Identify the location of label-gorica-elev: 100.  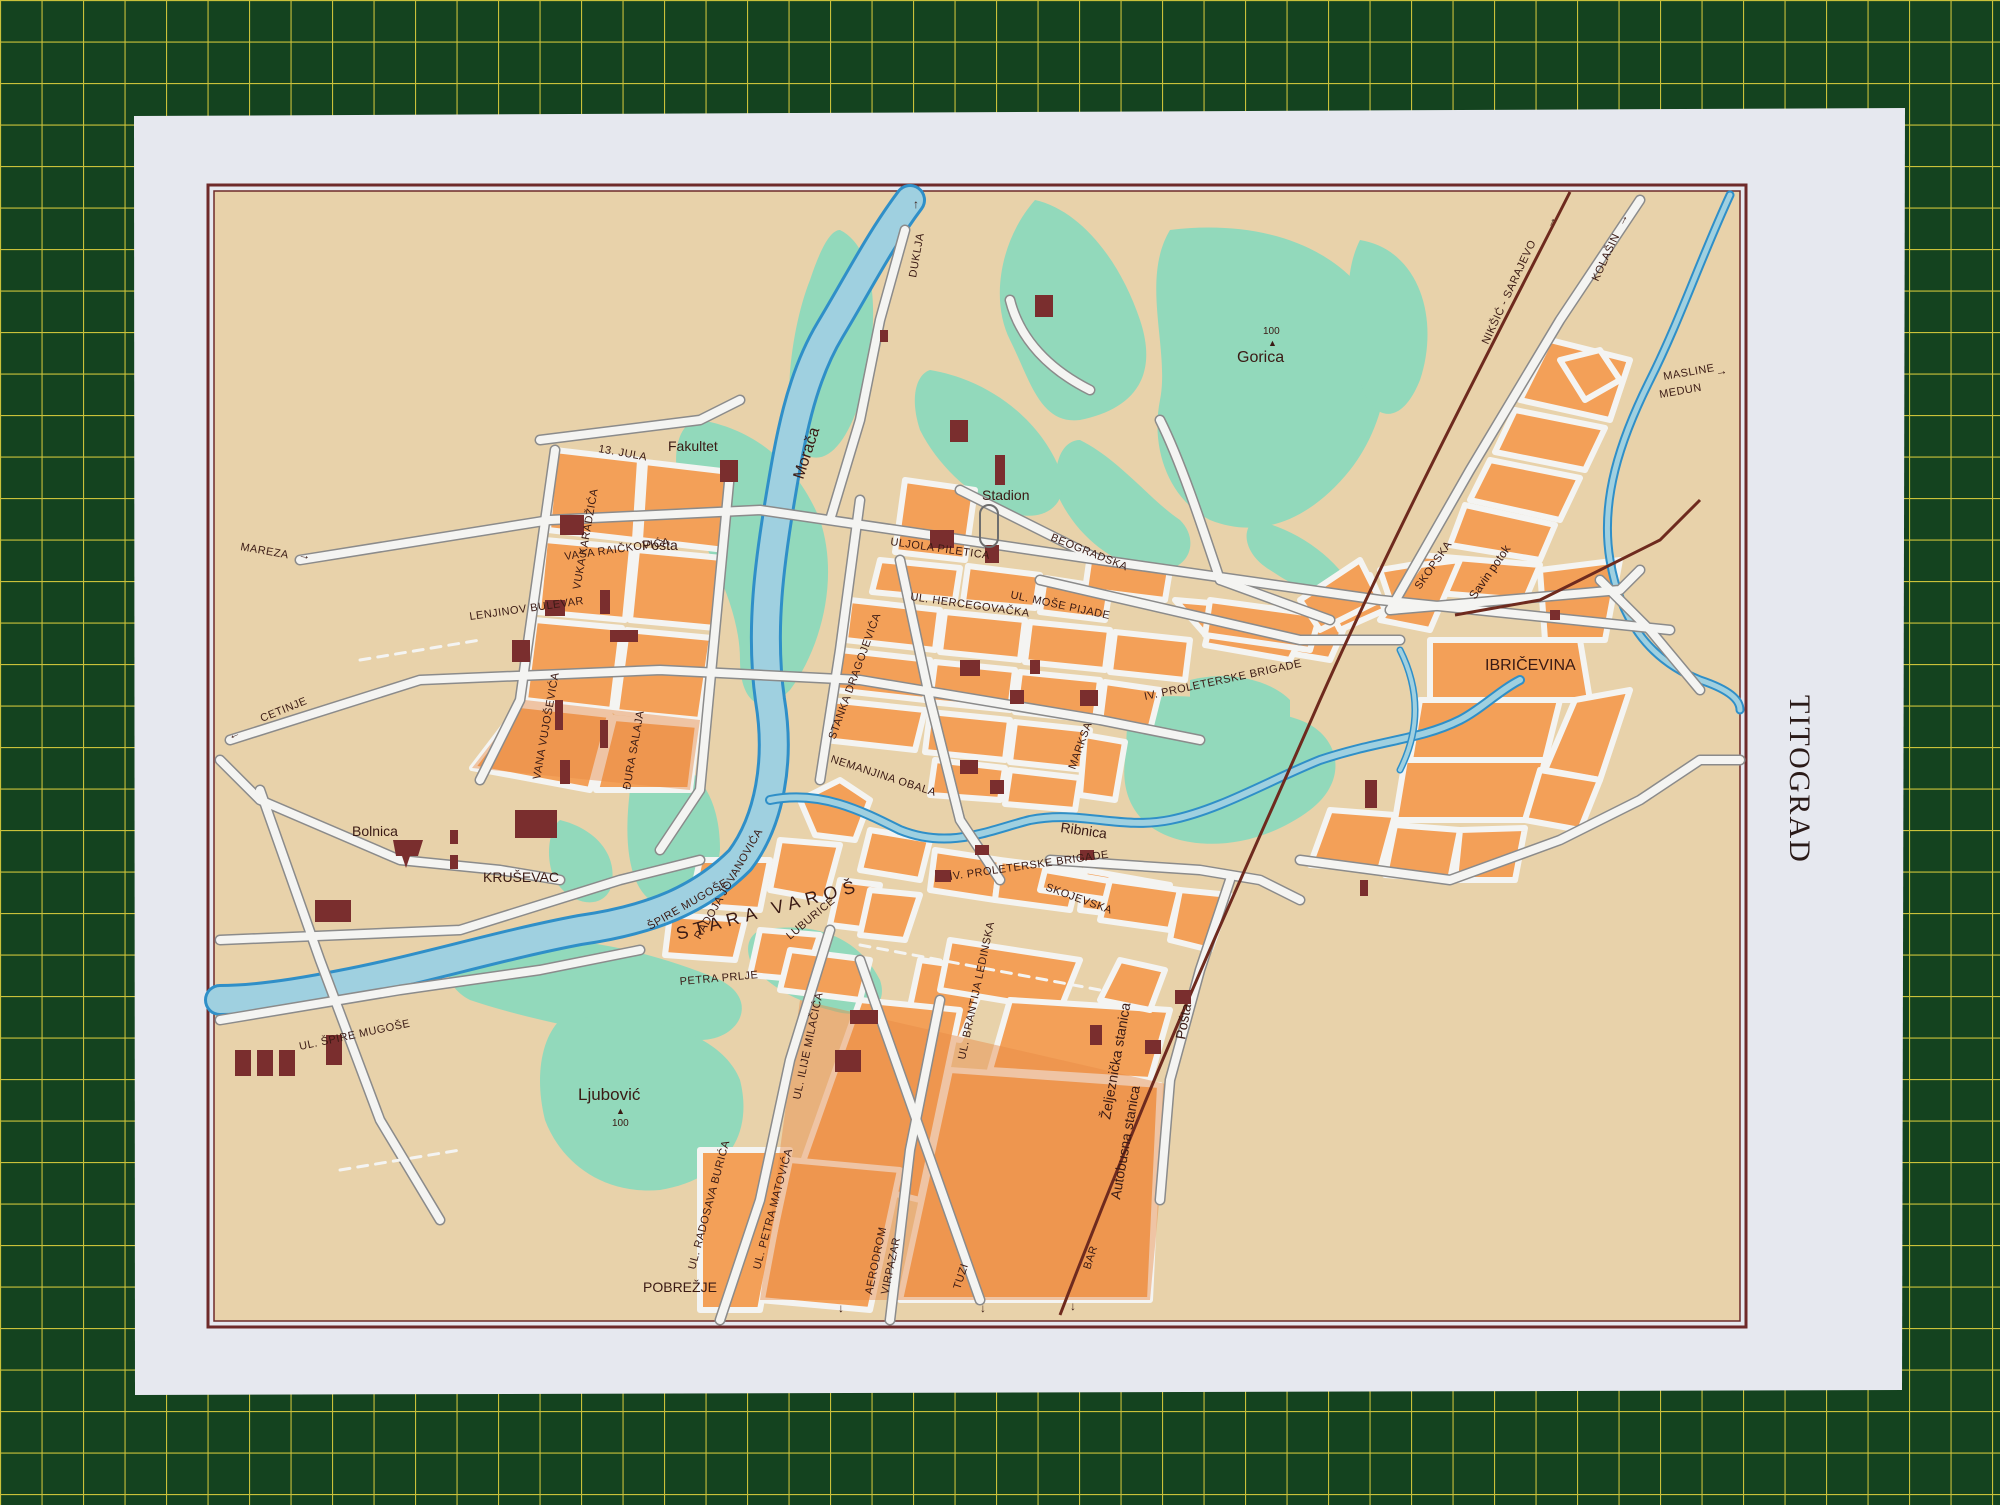
(1271, 331).